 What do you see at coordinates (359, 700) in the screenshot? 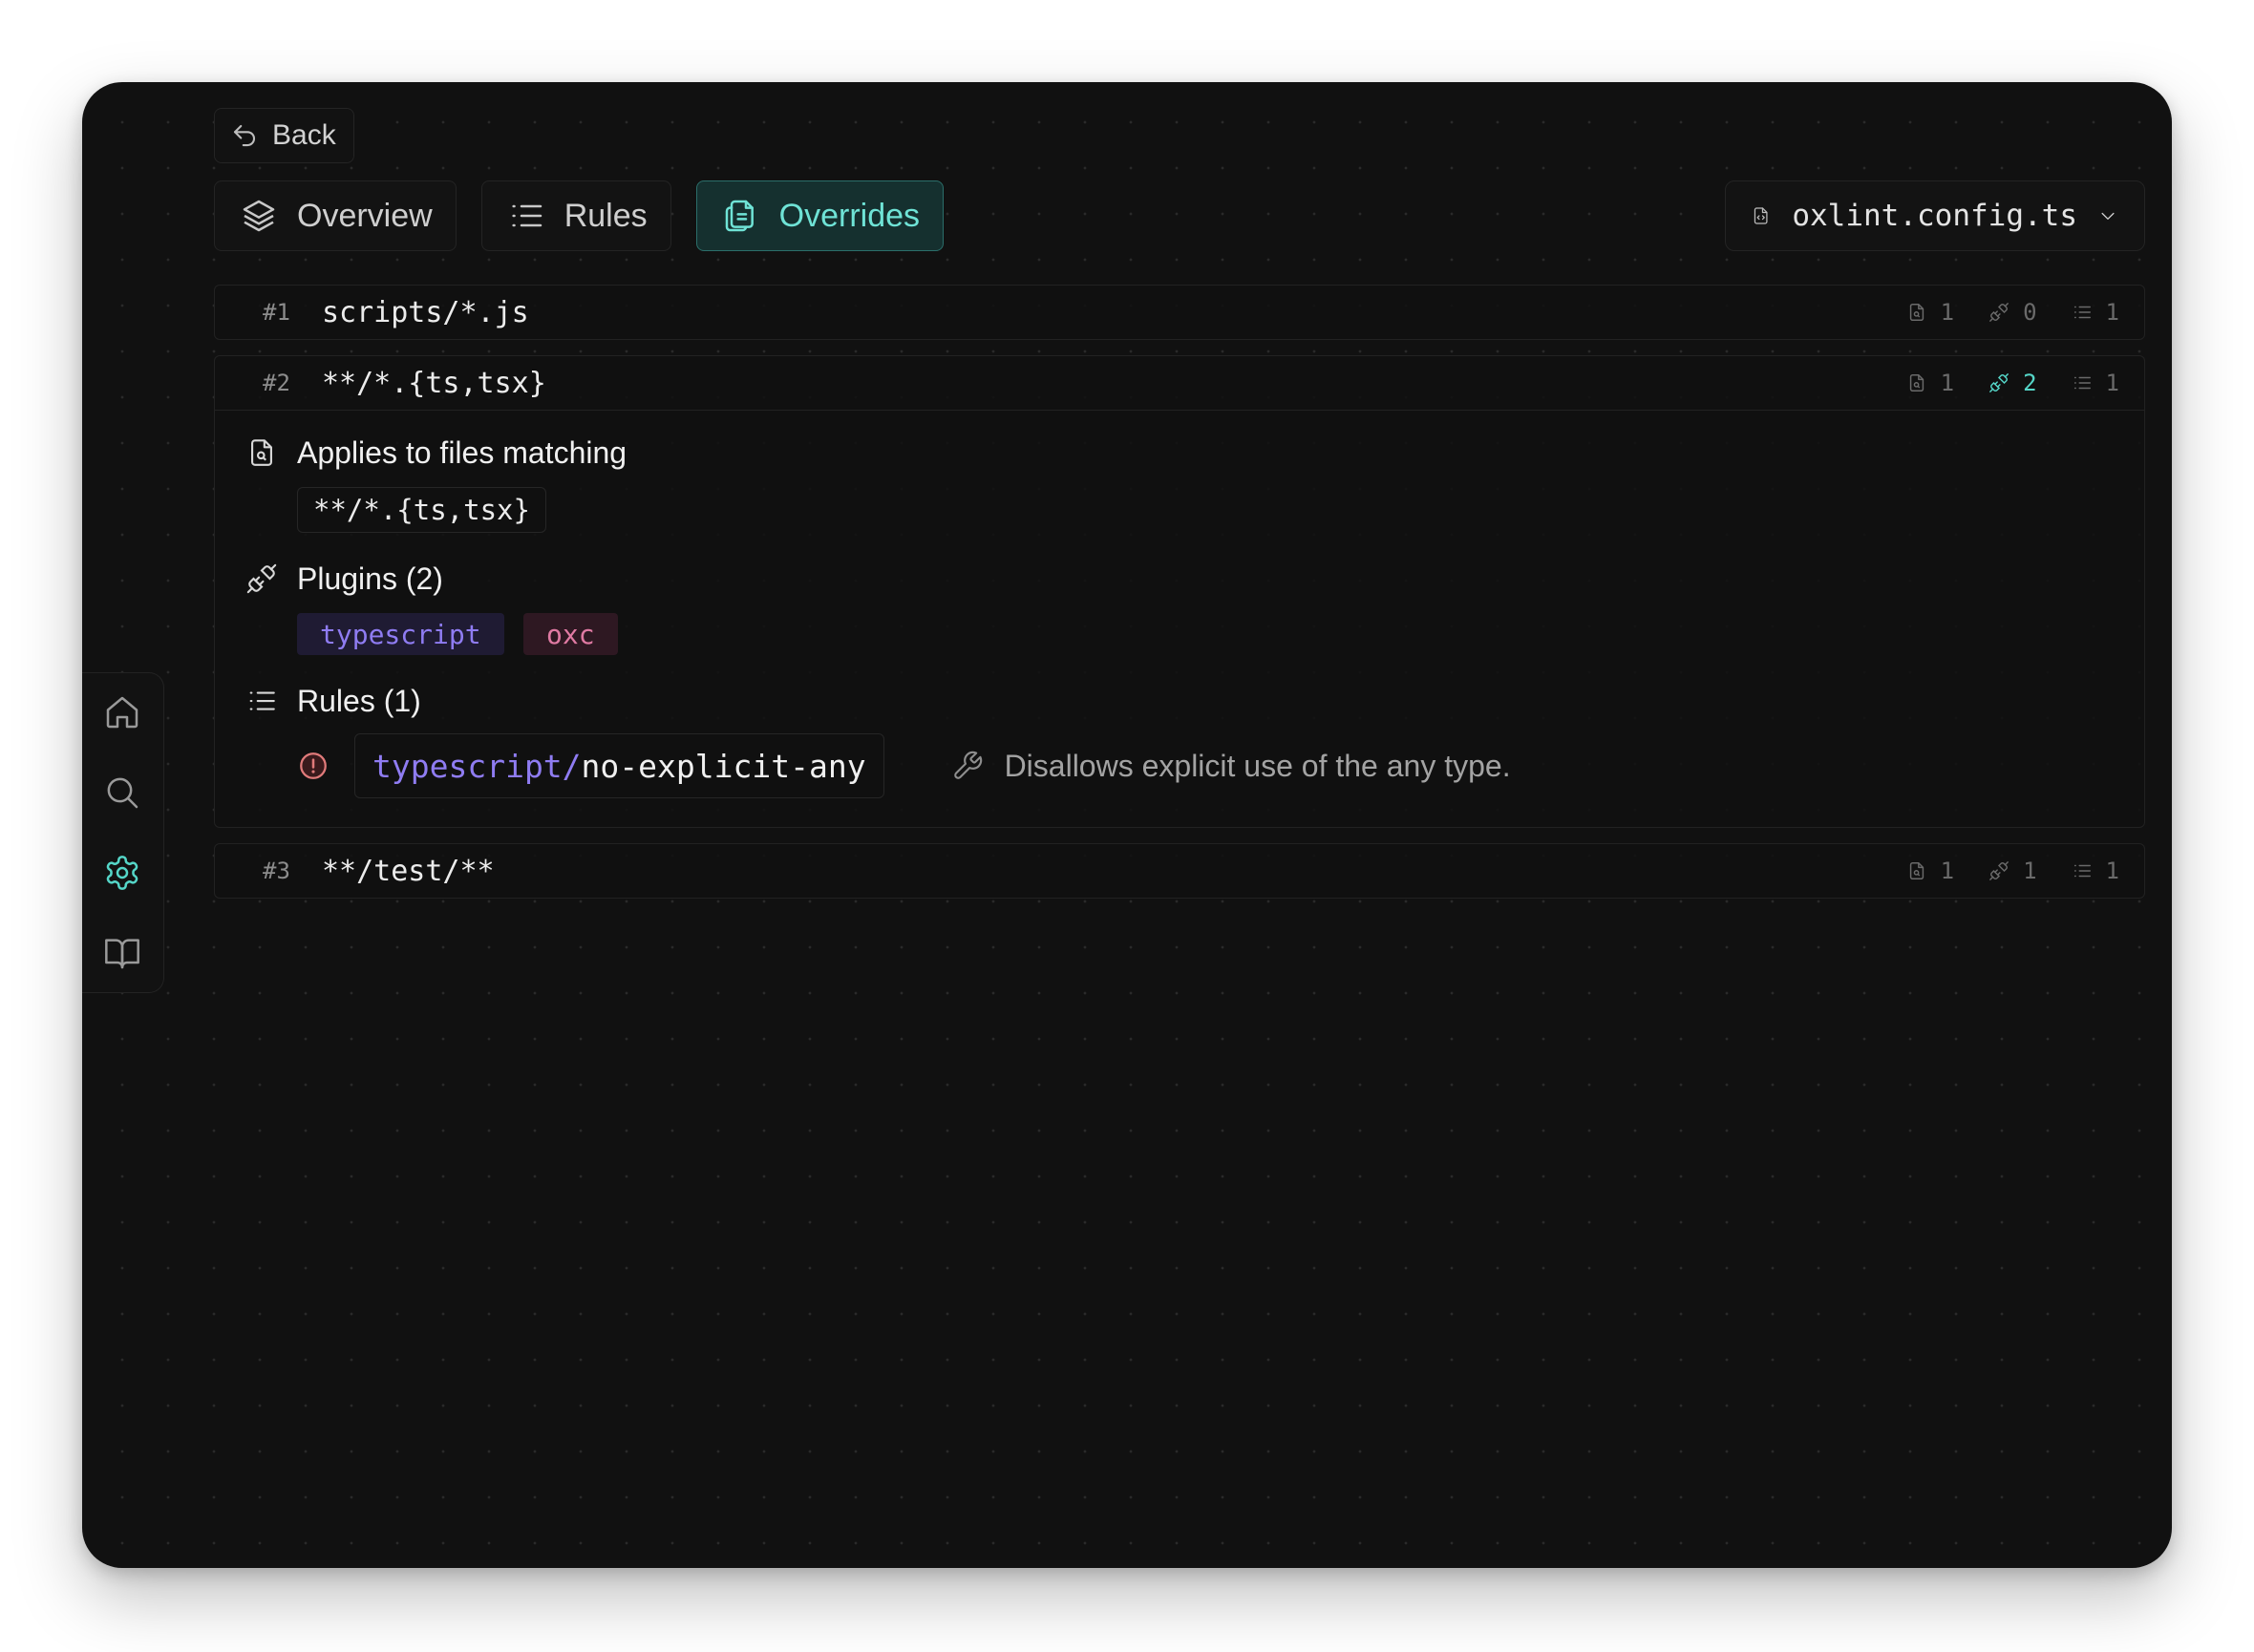
I see `rules-title: Rules (1)` at bounding box center [359, 700].